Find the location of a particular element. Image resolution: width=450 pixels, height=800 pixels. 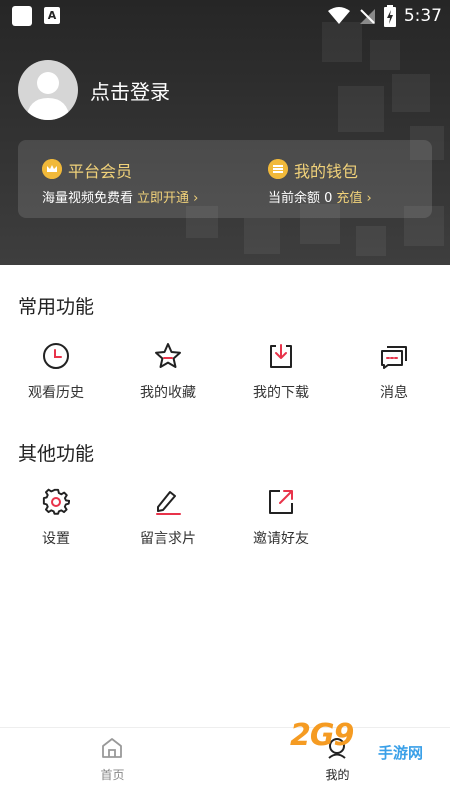

invite-friends-button: 邀请好友 is located at coordinates (281, 521).